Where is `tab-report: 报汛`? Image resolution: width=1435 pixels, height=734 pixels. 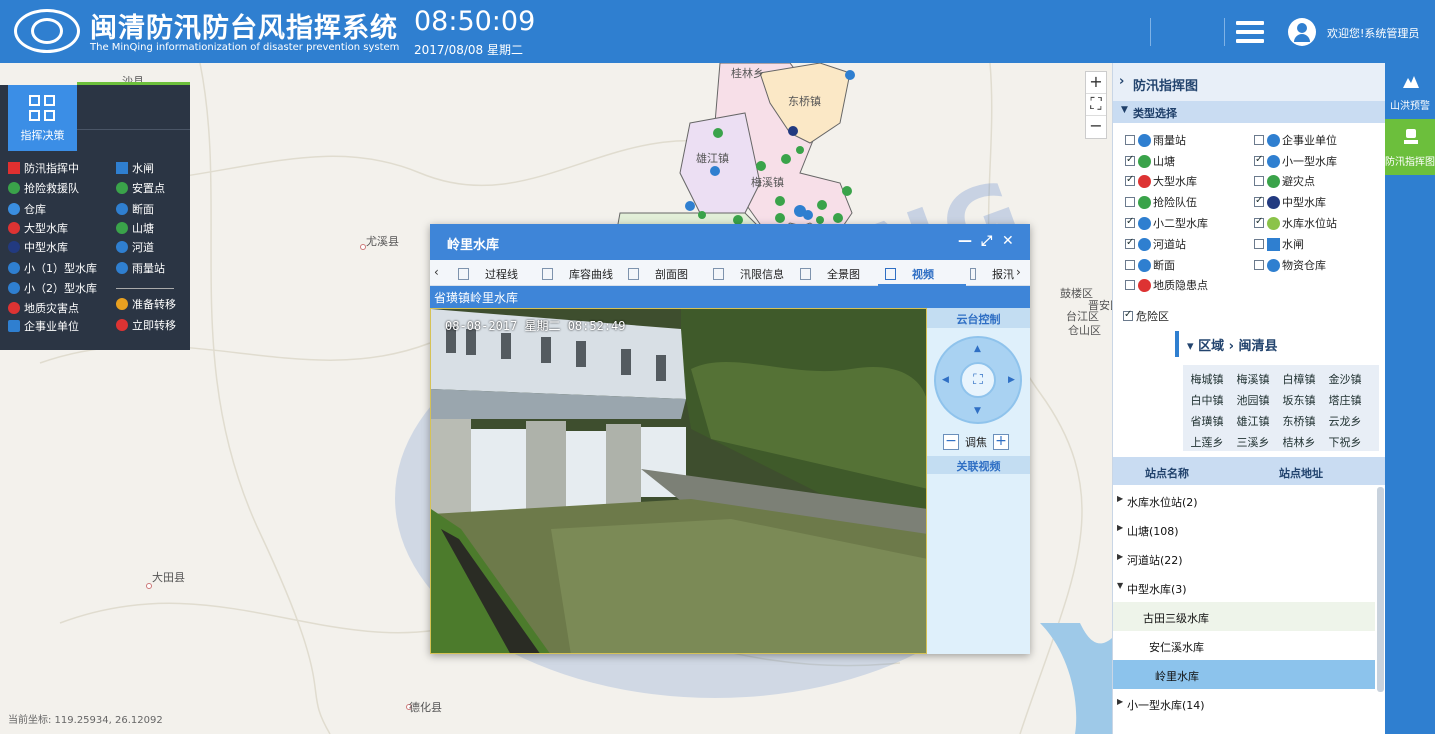
tab-report: 报汛 is located at coordinates (992, 274).